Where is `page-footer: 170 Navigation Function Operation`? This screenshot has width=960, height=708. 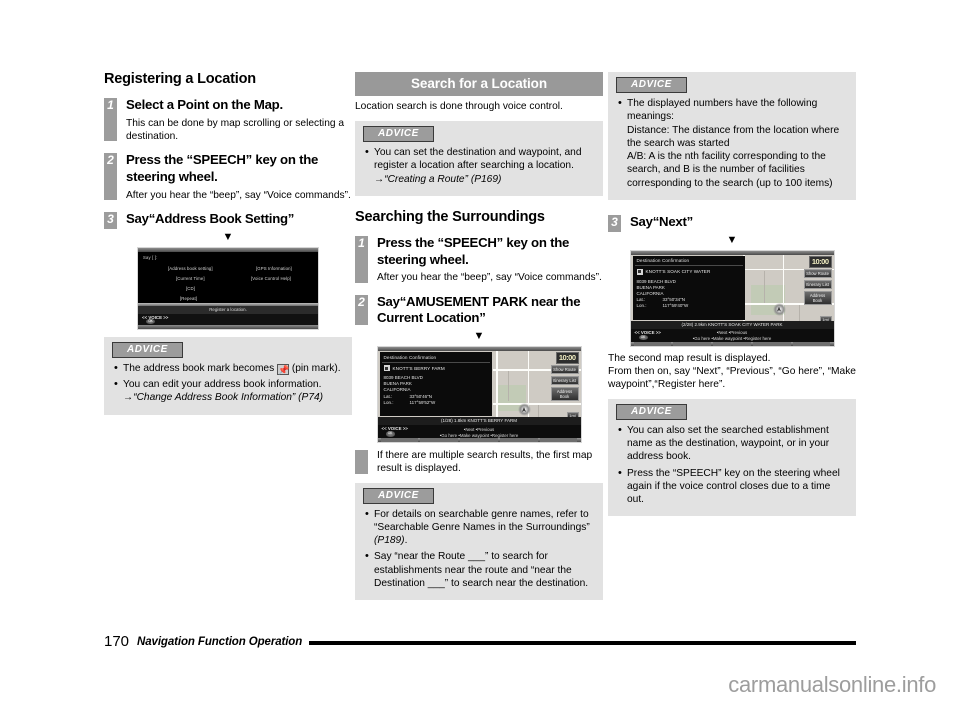
page-footer: 170 Navigation Function Operation is located at coordinates (480, 641).